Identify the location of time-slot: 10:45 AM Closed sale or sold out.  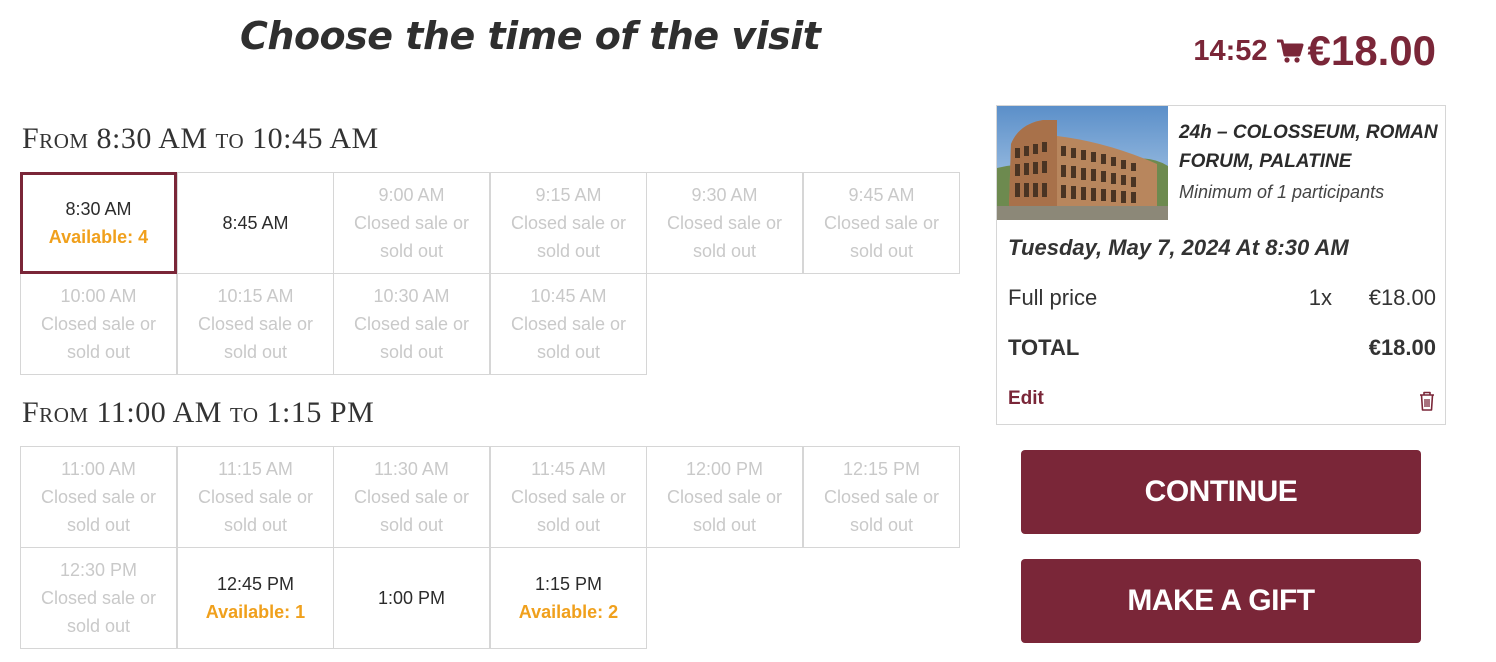
(568, 324).